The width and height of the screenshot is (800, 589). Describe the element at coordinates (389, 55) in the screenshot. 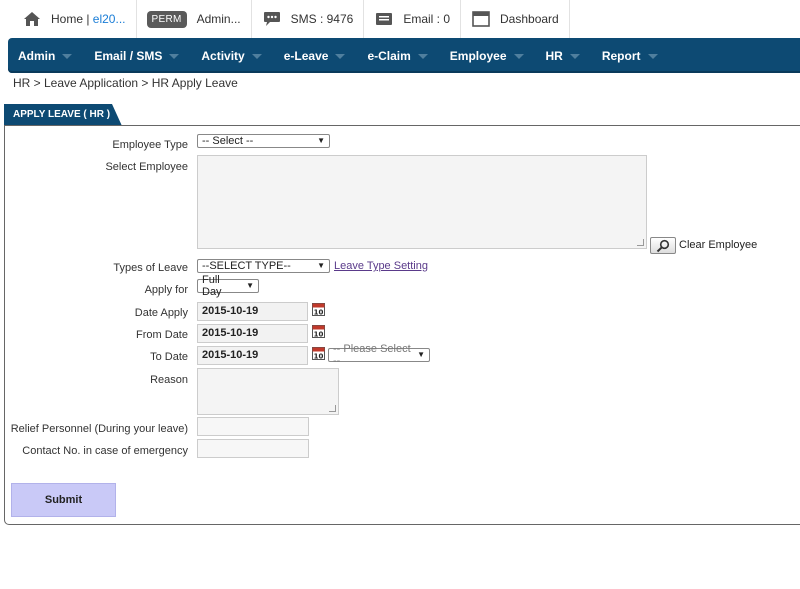

I see `nav-label: e-Claim` at that location.